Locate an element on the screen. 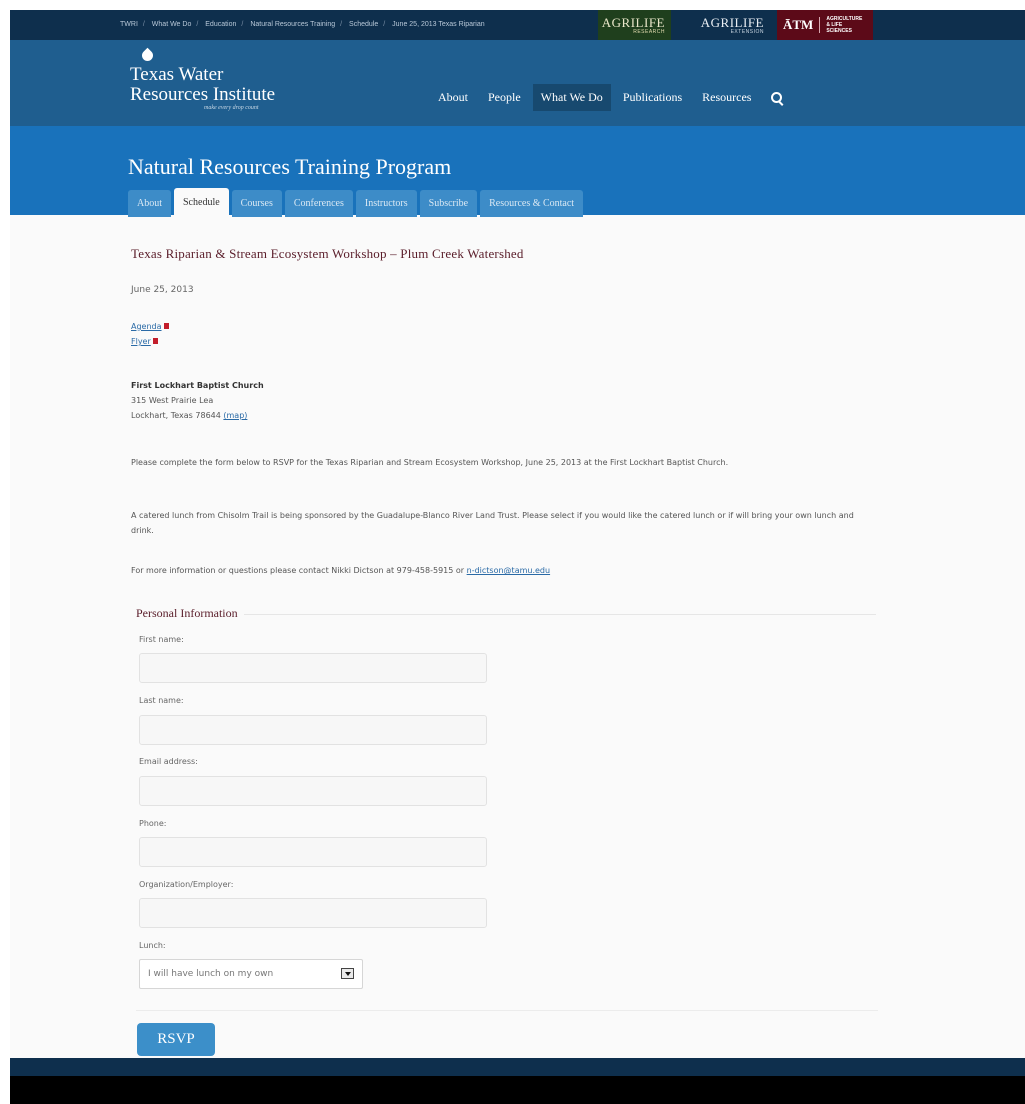  agrilife-research-logo: AGRILIFE RESEARCH is located at coordinates (634, 25).